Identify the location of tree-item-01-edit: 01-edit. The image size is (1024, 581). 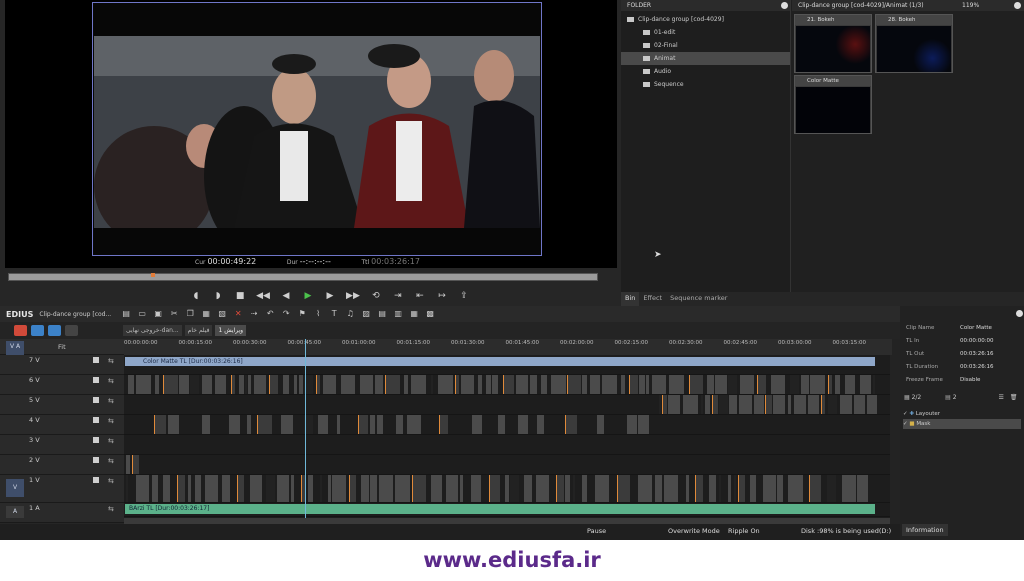
(705, 32).